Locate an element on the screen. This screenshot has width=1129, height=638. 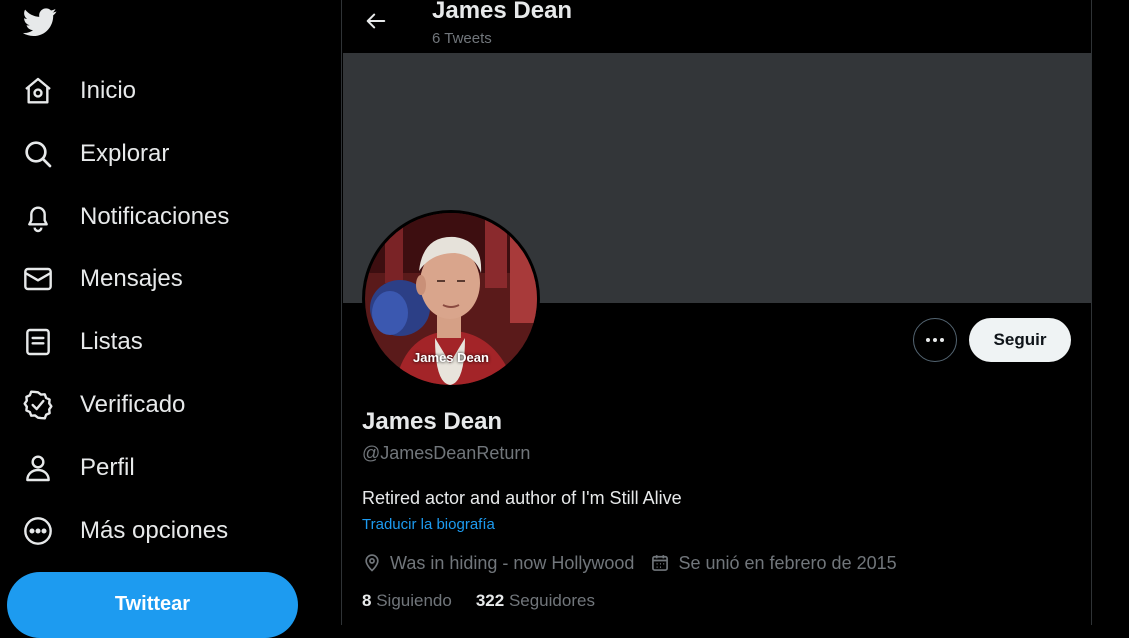
nav-item-perfil: Perfil is located at coordinates (78, 468).